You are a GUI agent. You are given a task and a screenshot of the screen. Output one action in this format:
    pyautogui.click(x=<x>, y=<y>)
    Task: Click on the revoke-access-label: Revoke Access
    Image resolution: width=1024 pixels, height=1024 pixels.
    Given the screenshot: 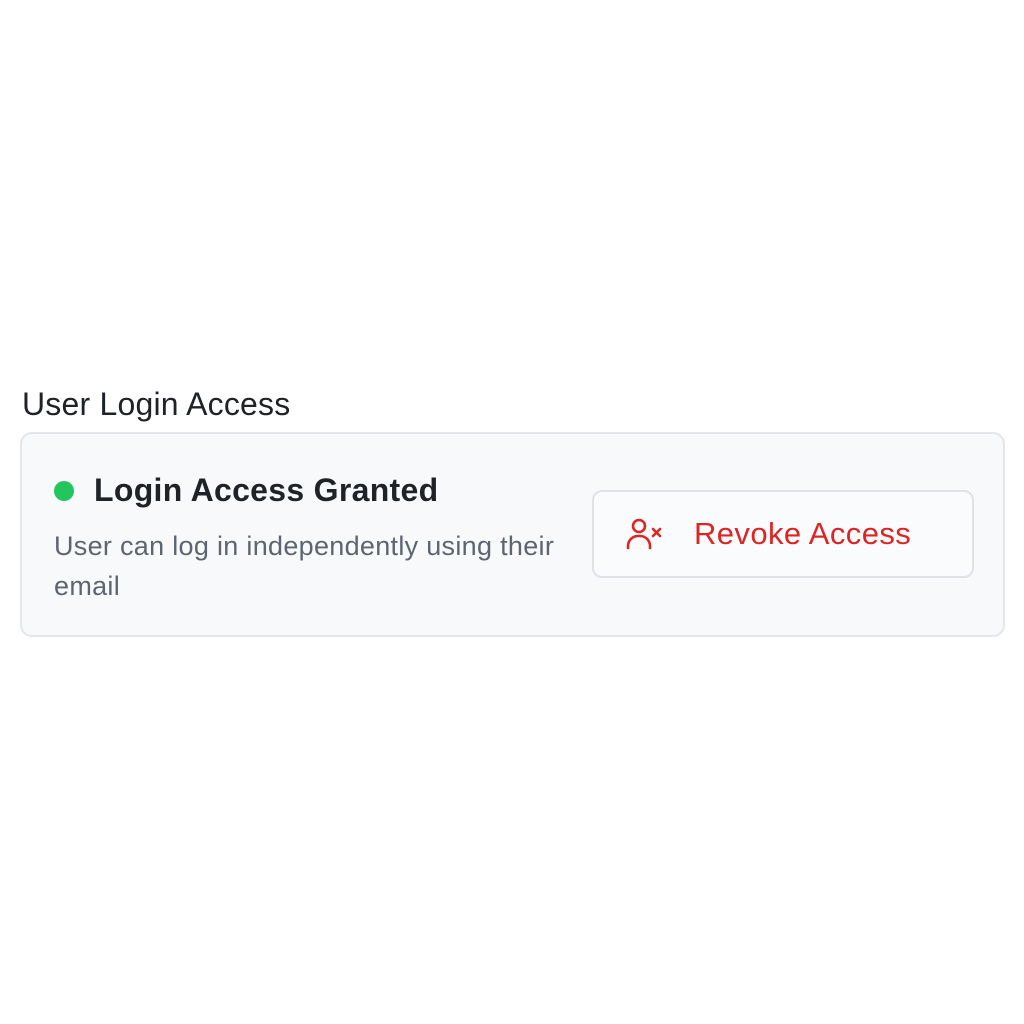 What is the action you would take?
    pyautogui.click(x=803, y=533)
    